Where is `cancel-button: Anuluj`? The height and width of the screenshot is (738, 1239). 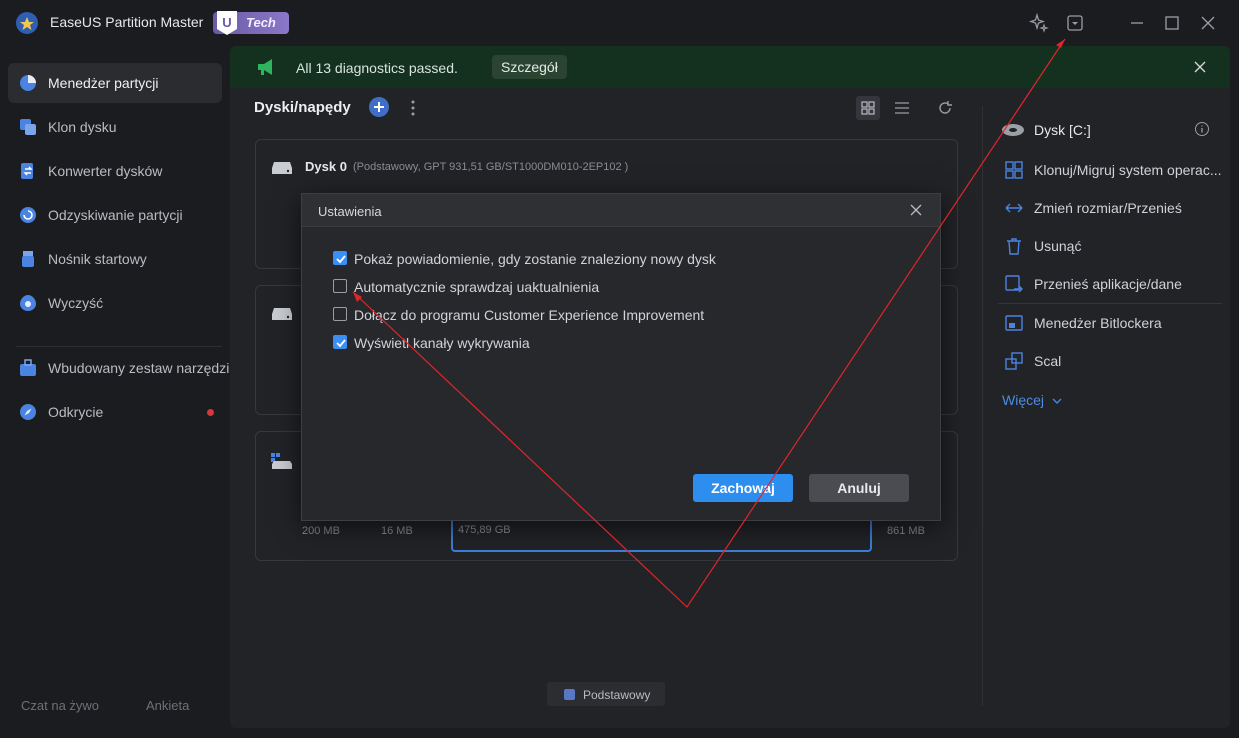
cancel-button: Anuluj is located at coordinates (859, 488).